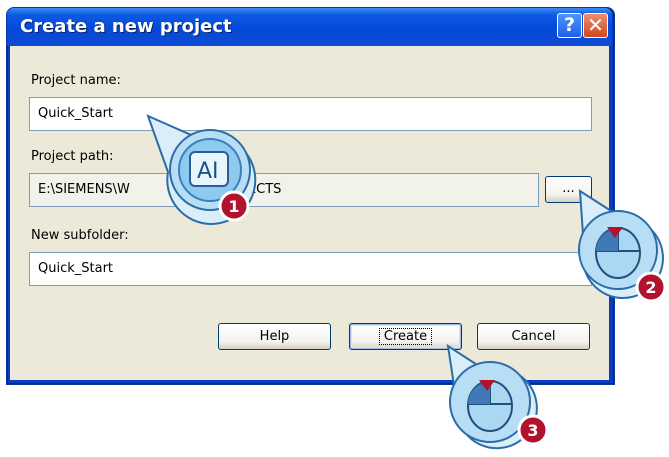  I want to click on close-title-button: ✕, so click(595, 25).